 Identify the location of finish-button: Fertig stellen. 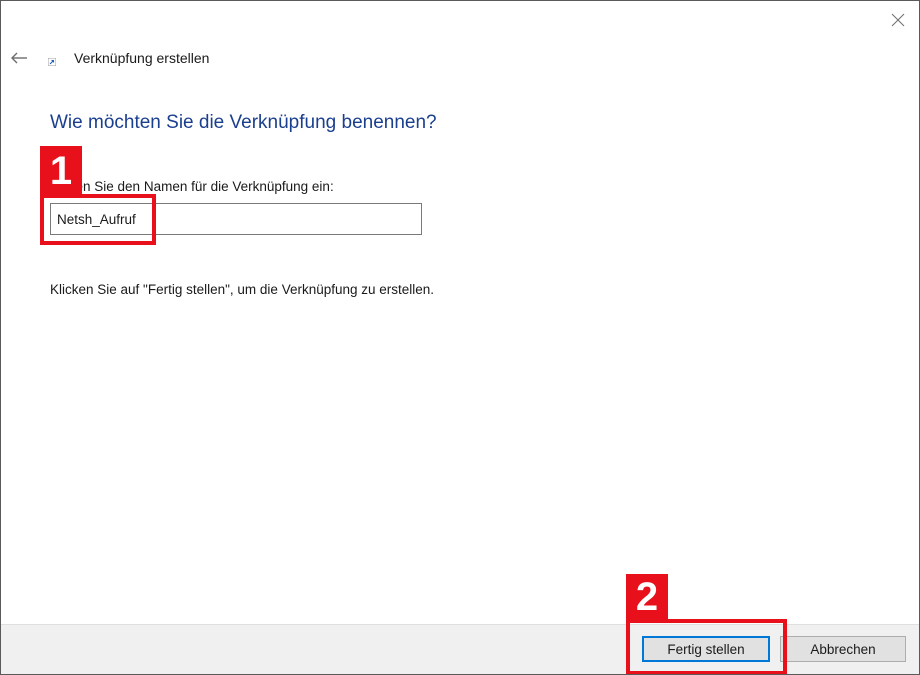
(706, 649).